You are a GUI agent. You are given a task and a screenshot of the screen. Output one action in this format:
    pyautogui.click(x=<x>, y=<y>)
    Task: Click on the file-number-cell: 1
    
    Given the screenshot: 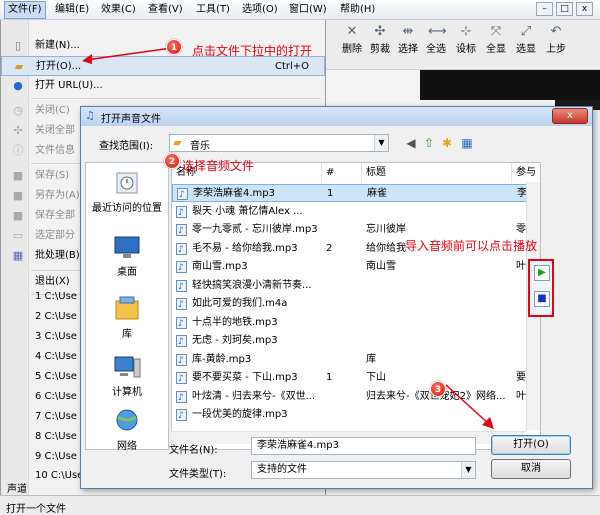 What is the action you would take?
    pyautogui.click(x=329, y=377)
    